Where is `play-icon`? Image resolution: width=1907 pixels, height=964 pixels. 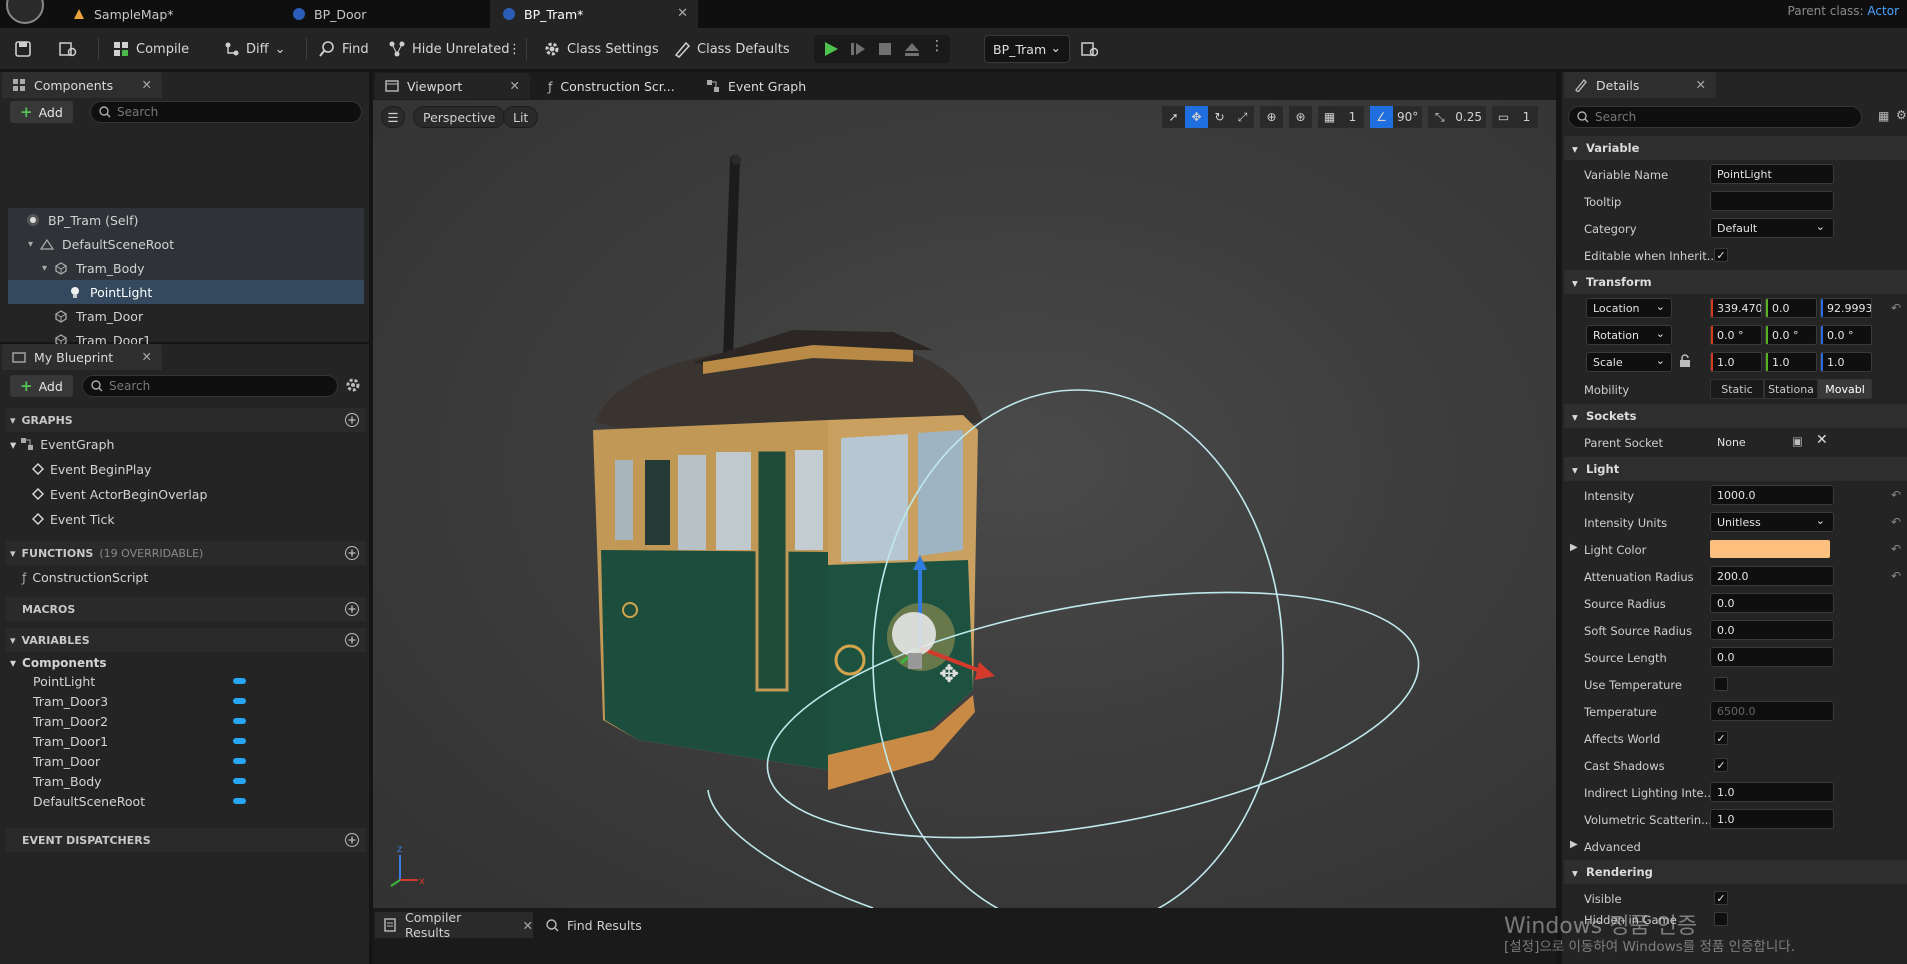 play-icon is located at coordinates (831, 49).